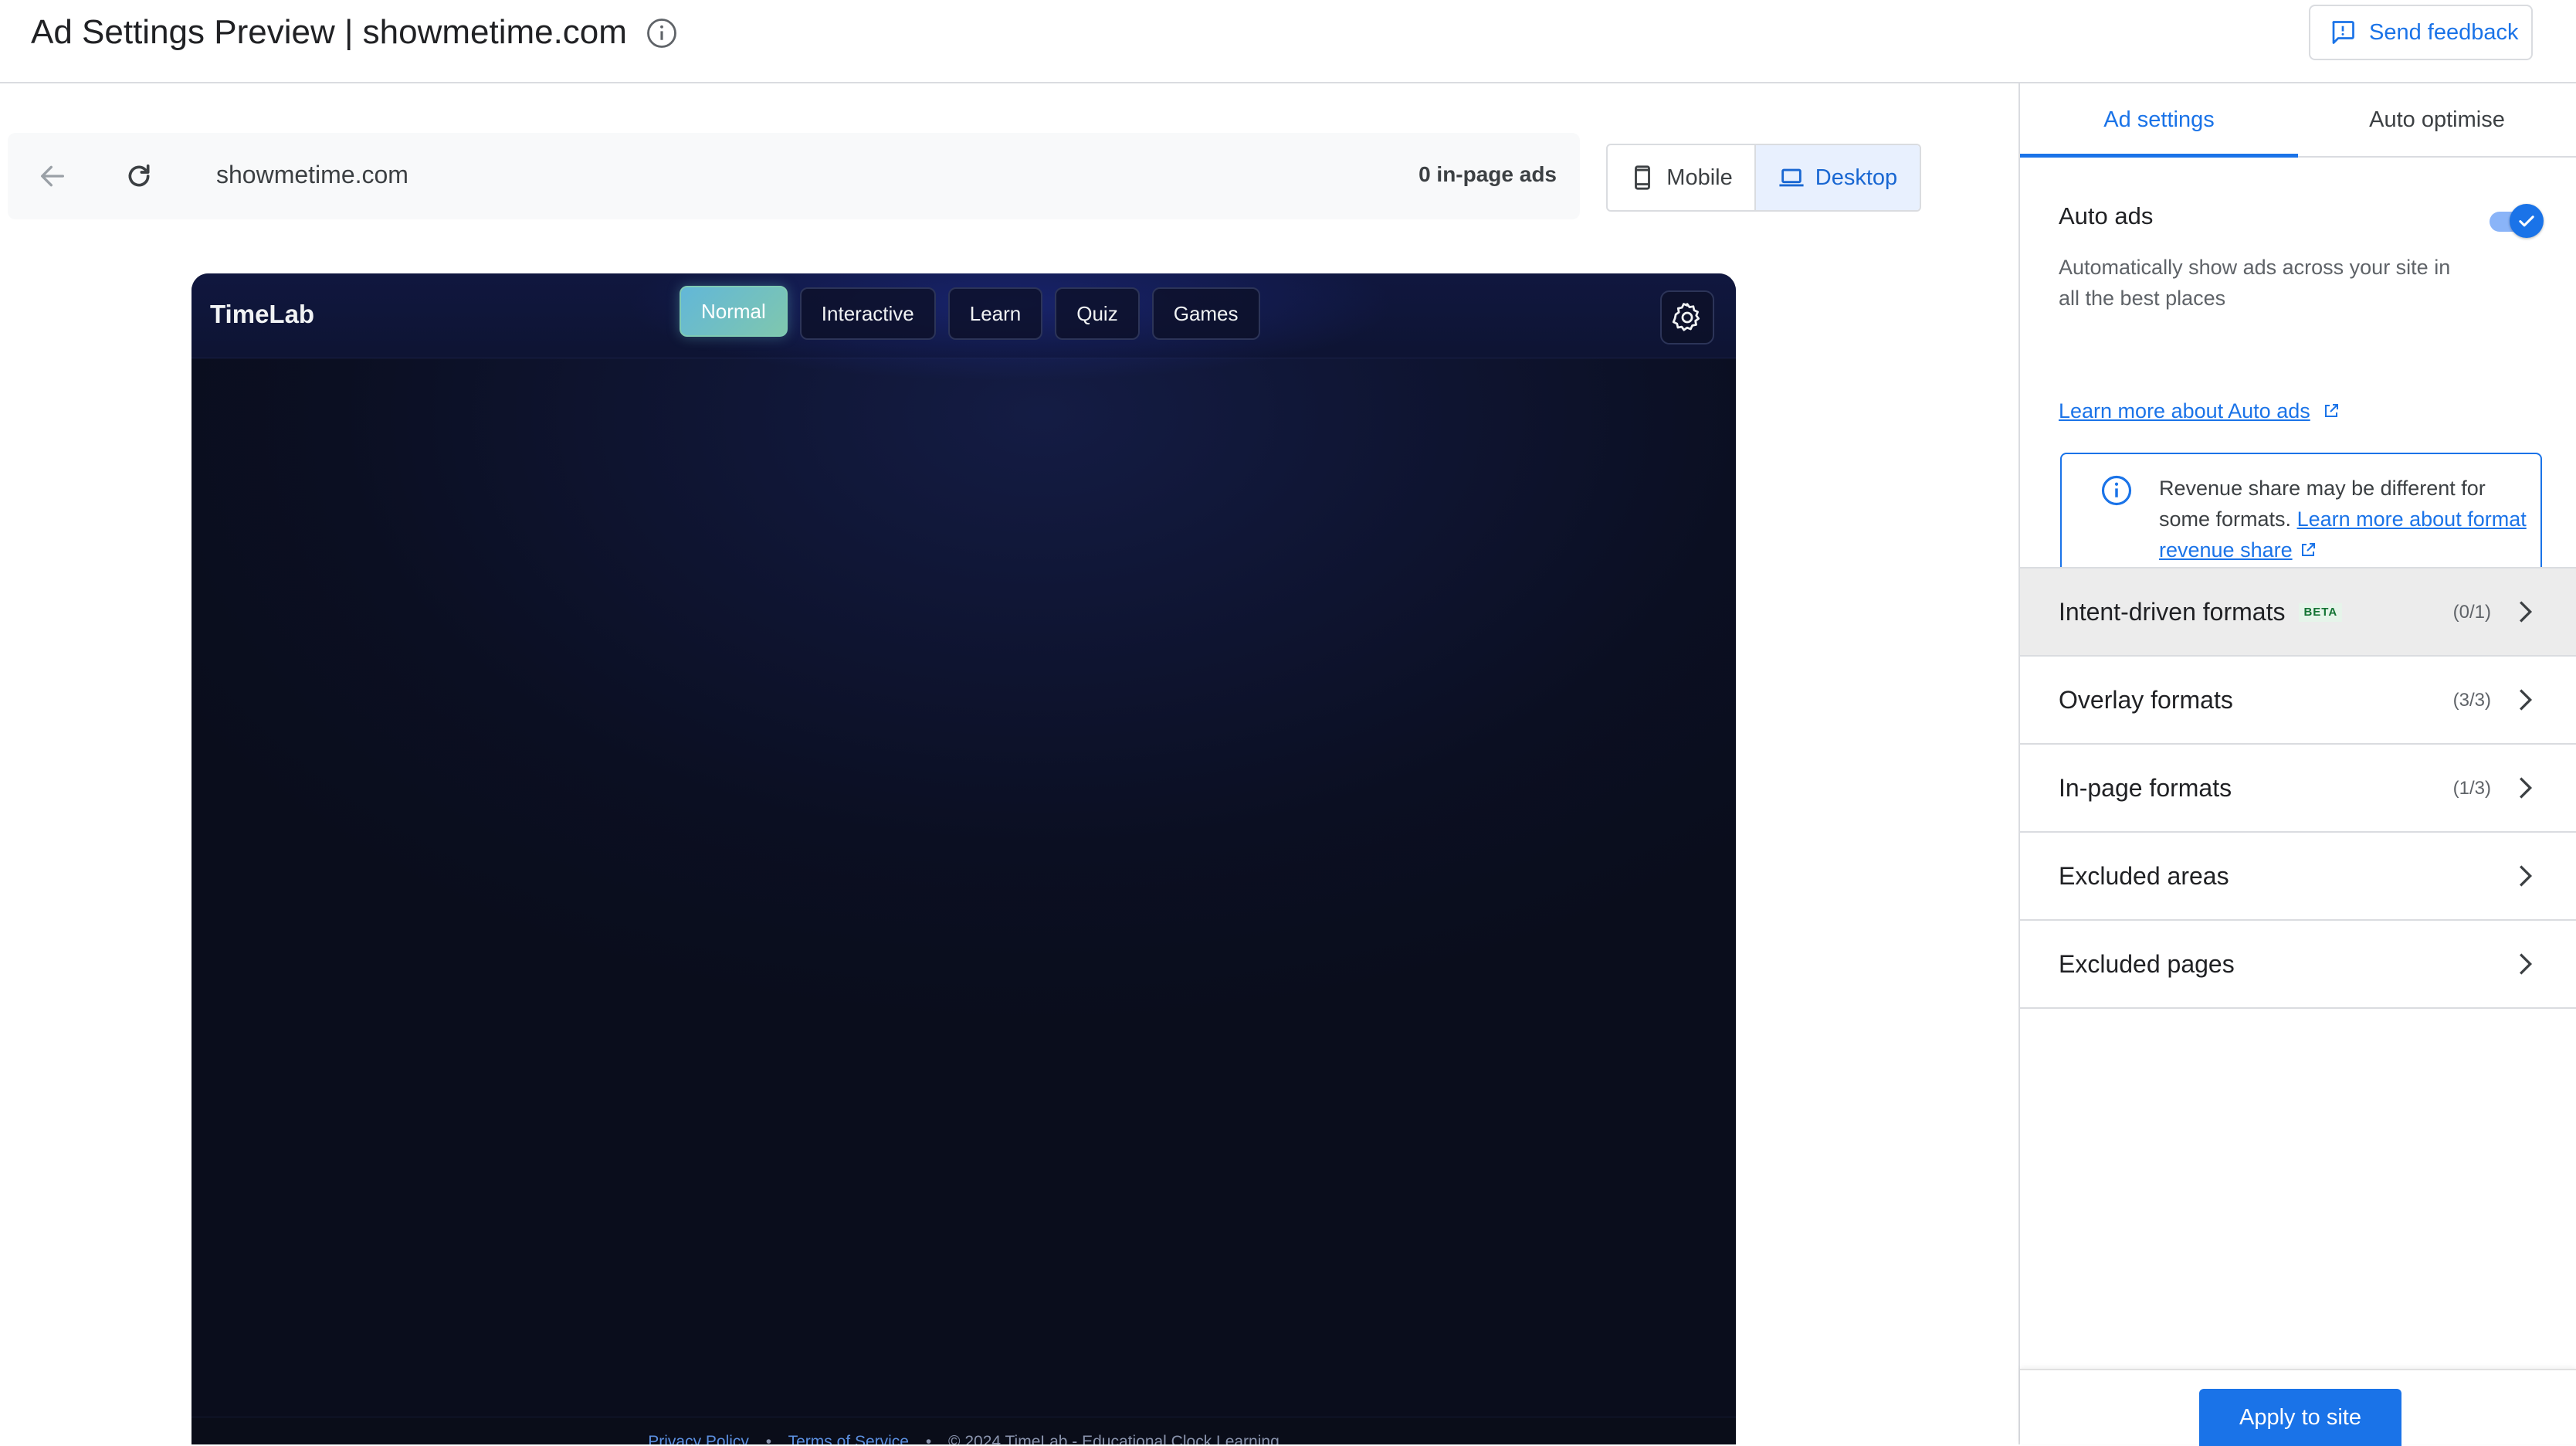 This screenshot has width=2576, height=1446. I want to click on format-count: (3/3), so click(2471, 701).